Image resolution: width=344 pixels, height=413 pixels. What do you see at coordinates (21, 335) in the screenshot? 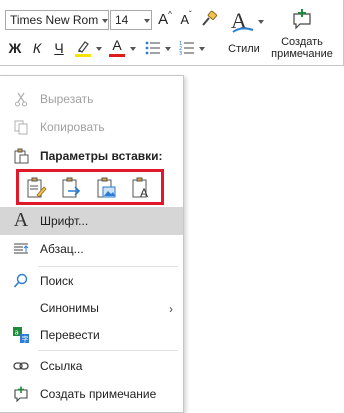
I see `translate-icon: a 字` at bounding box center [21, 335].